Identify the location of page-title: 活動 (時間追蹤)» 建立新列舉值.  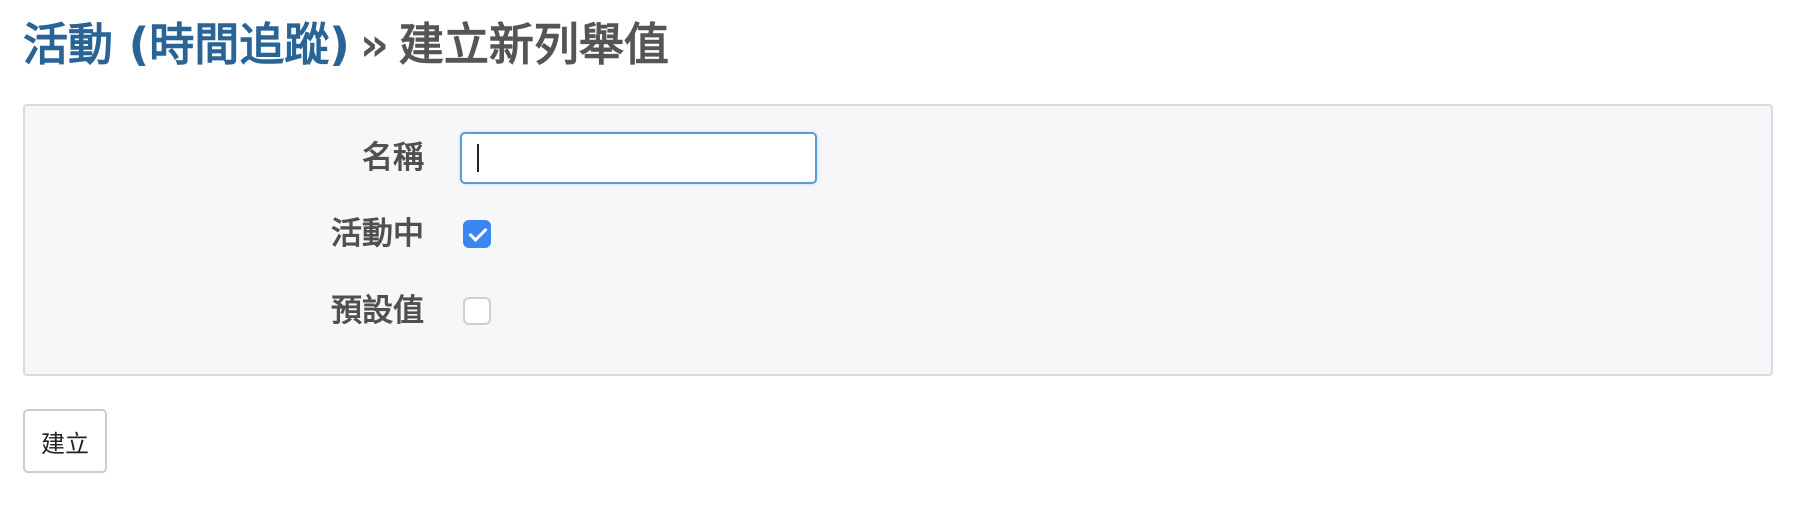
(346, 45).